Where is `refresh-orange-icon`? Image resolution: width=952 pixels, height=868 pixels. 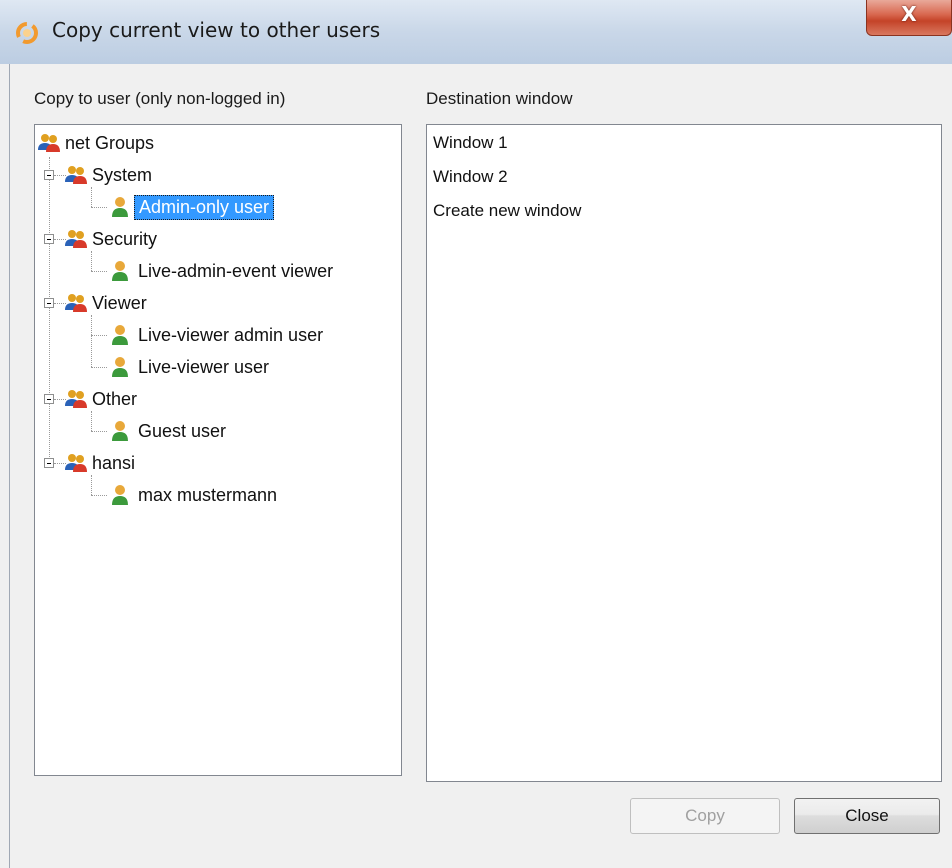
refresh-orange-icon is located at coordinates (27, 33).